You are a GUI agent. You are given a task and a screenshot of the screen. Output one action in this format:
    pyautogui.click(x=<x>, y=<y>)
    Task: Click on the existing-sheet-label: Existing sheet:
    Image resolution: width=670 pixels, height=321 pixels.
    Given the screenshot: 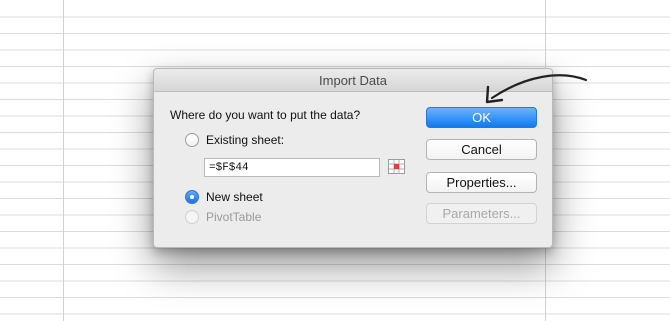 What is the action you would take?
    pyautogui.click(x=245, y=140)
    